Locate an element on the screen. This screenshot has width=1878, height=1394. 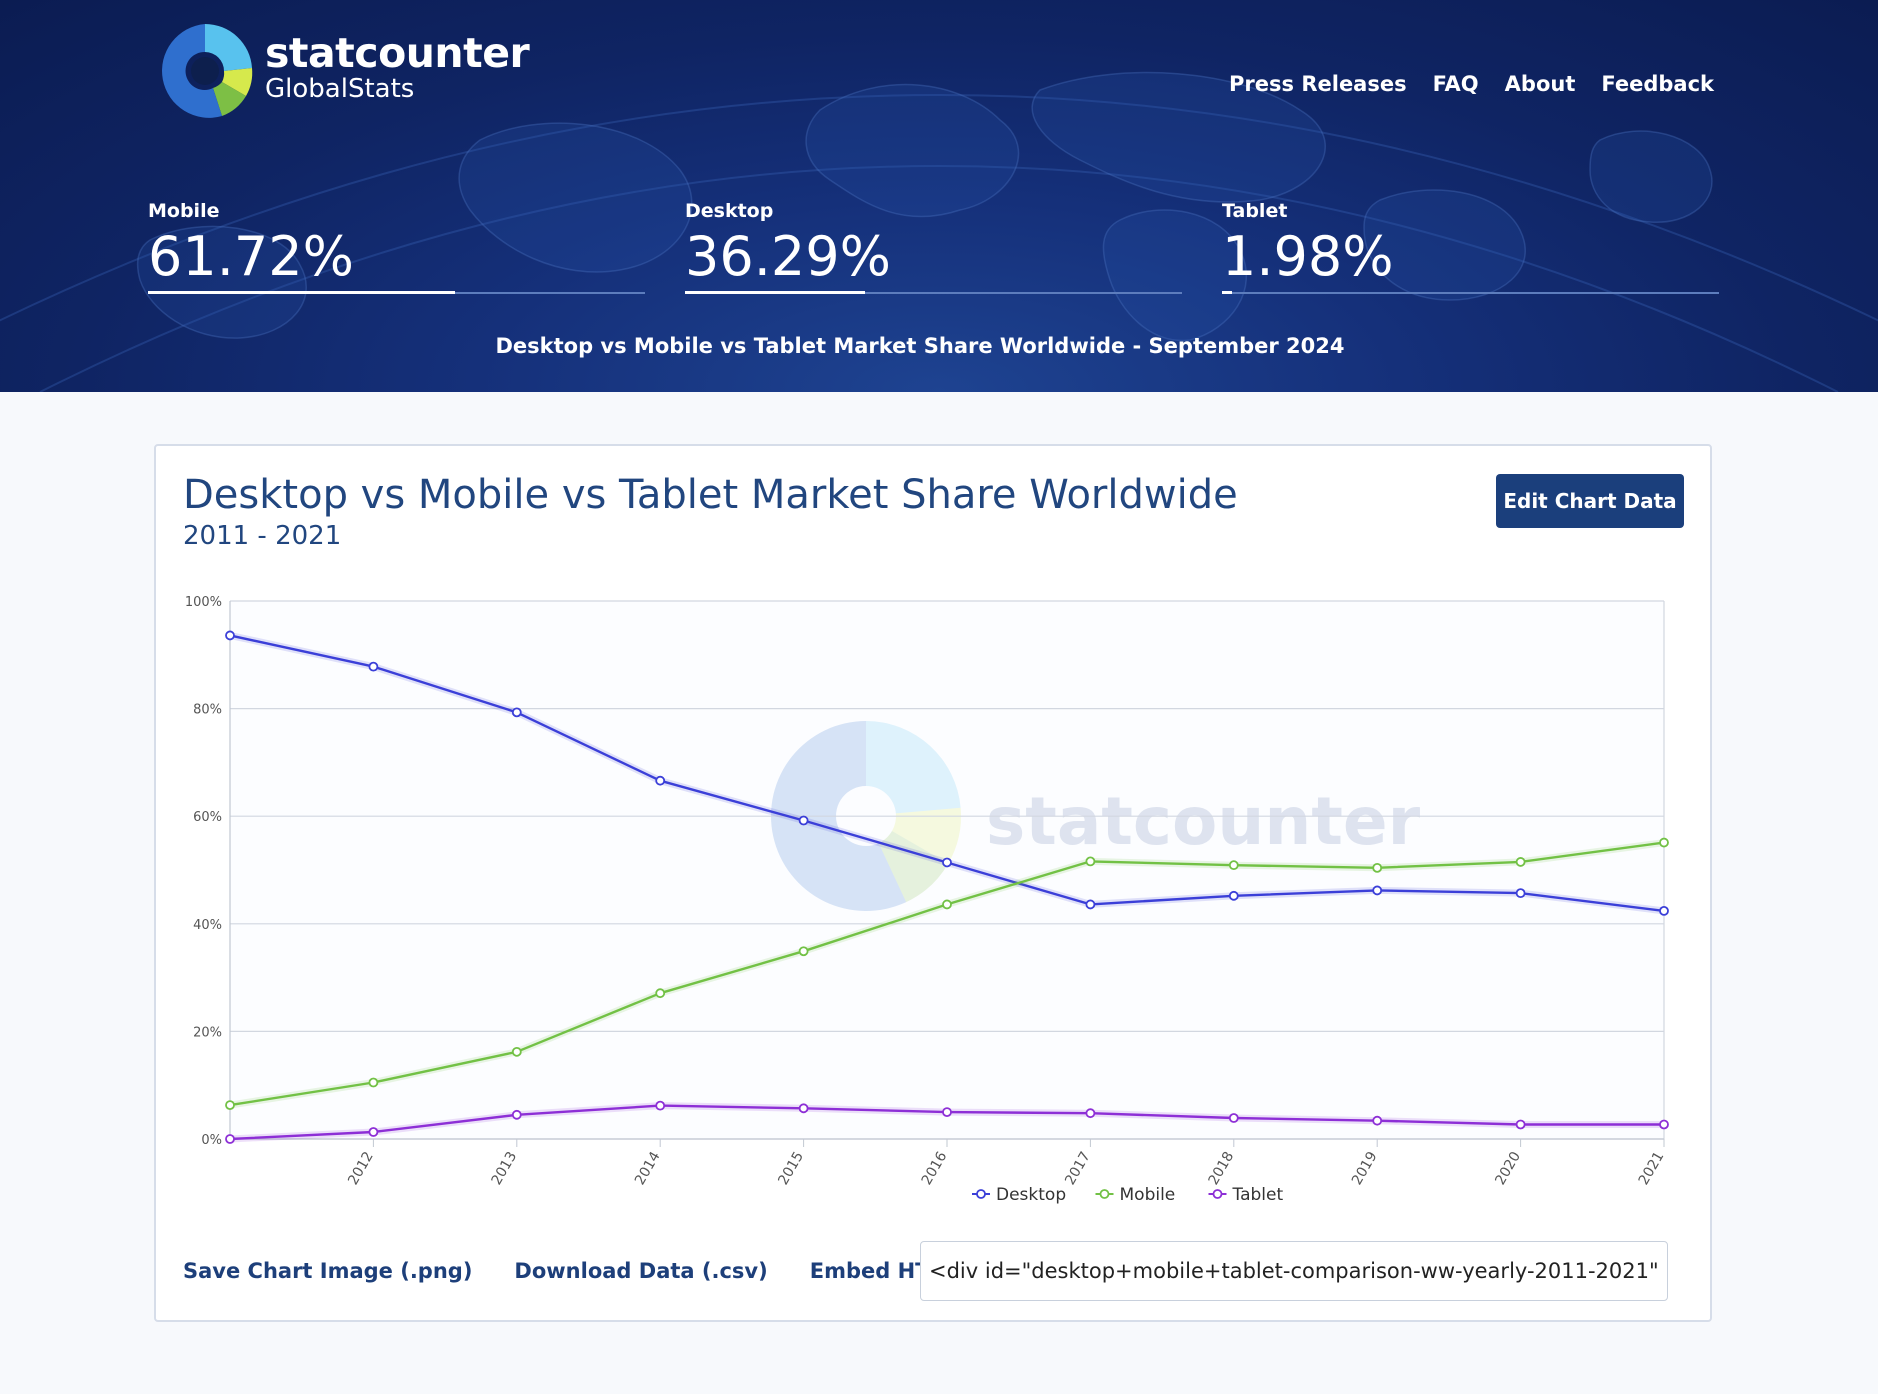
edit-chart-data-button: Edit Chart Data is located at coordinates (1590, 501).